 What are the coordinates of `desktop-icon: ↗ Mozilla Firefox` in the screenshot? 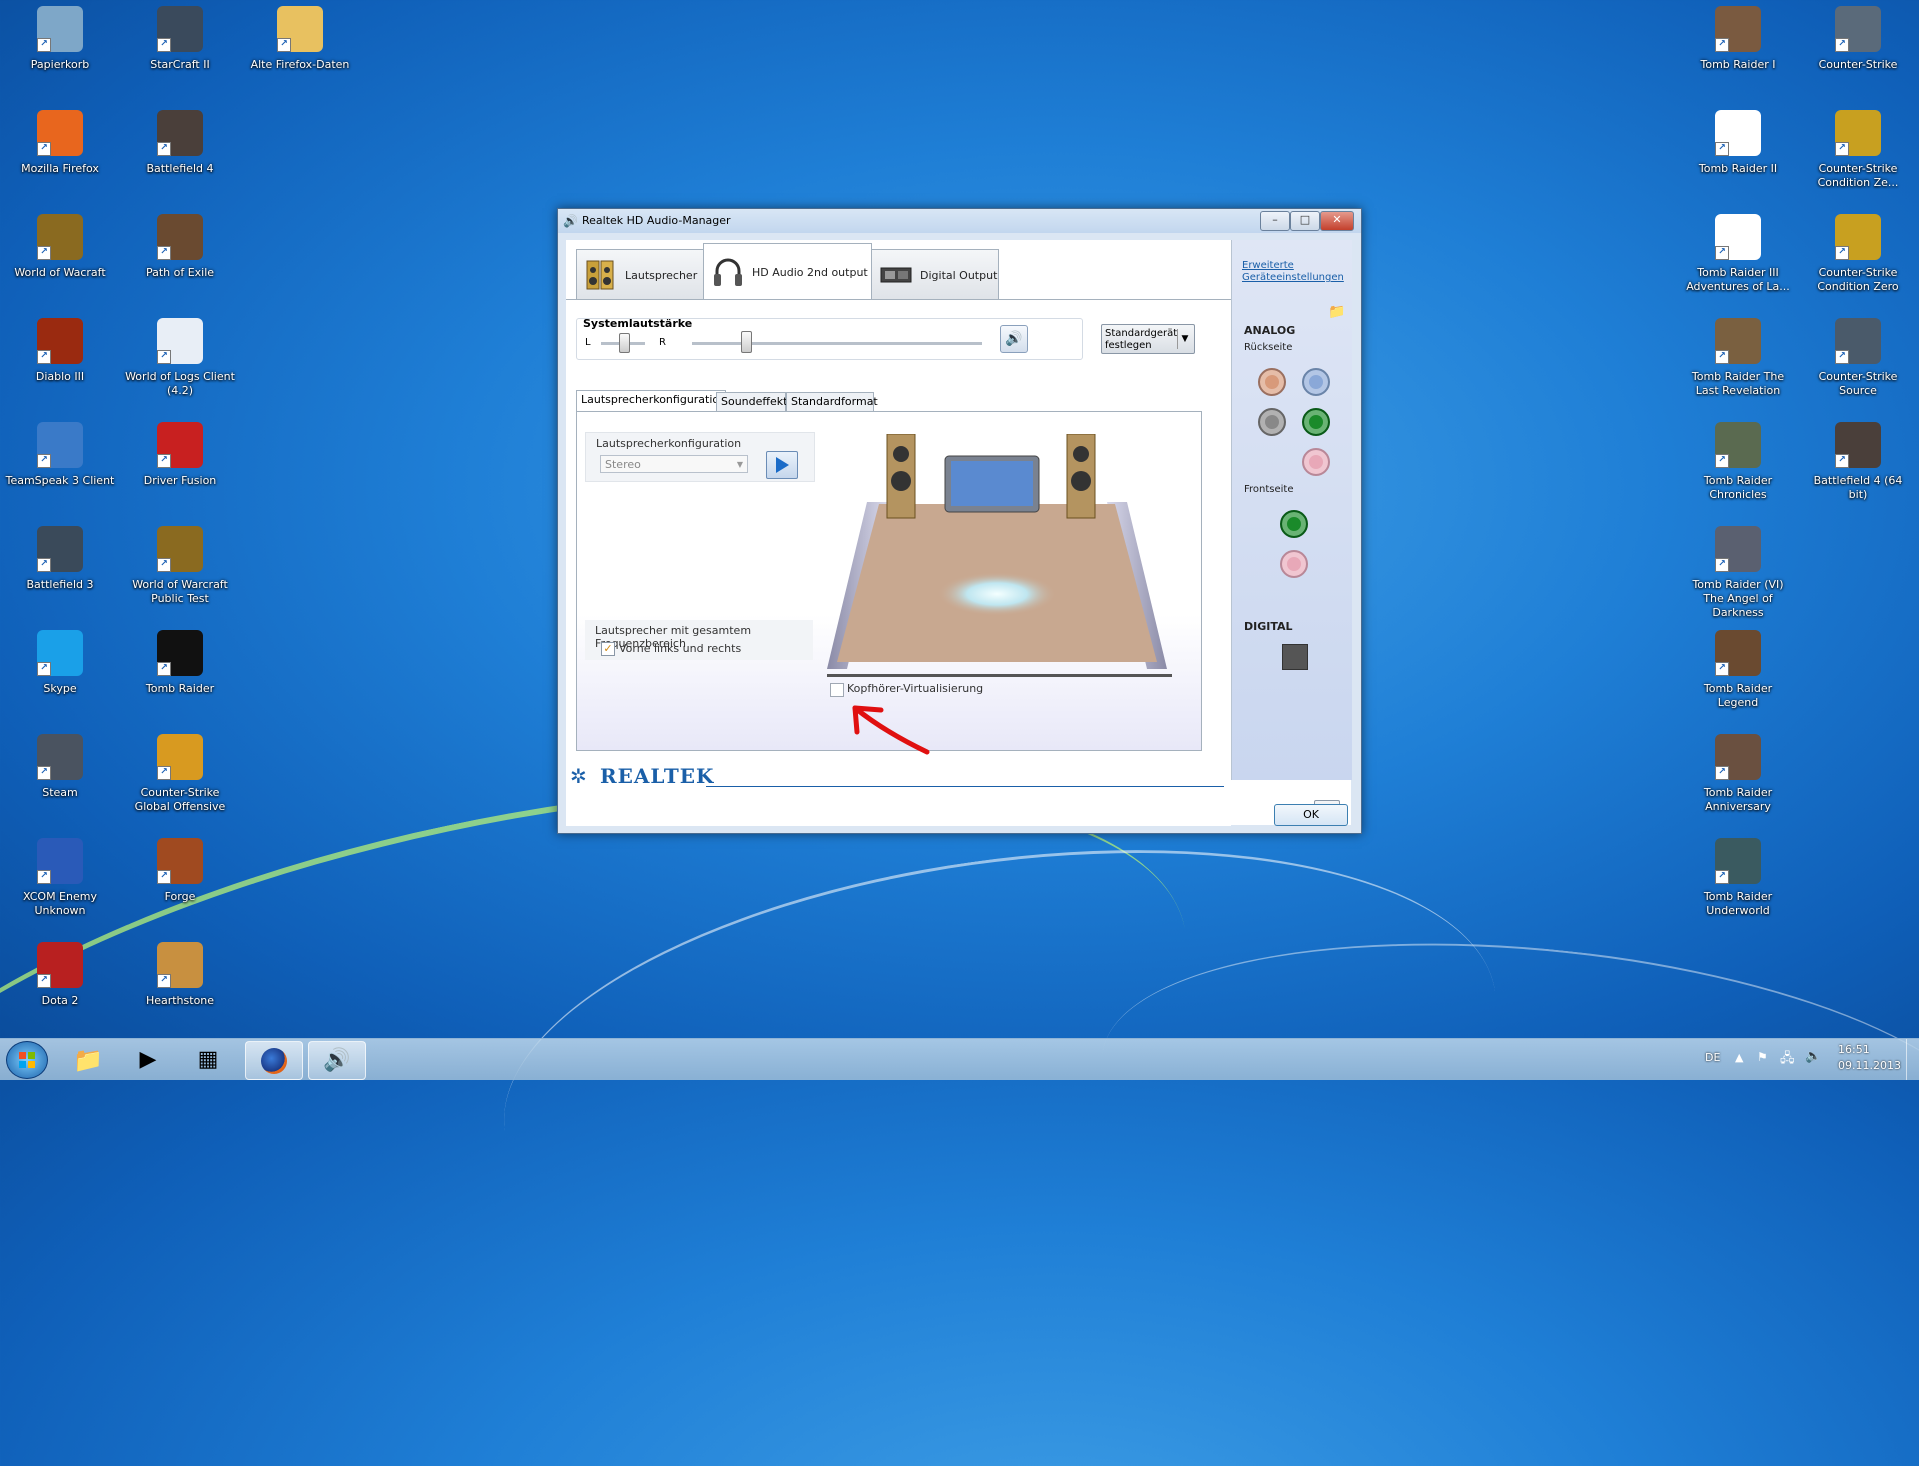 It's located at (60, 143).